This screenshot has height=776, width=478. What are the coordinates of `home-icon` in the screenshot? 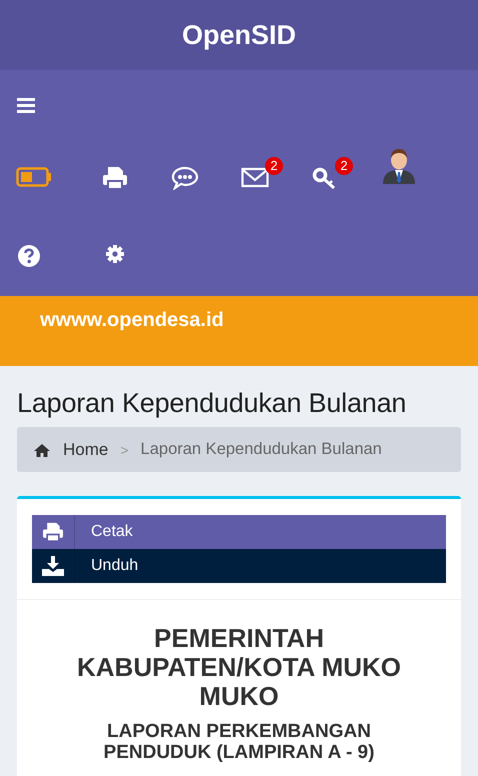 It's located at (42, 449).